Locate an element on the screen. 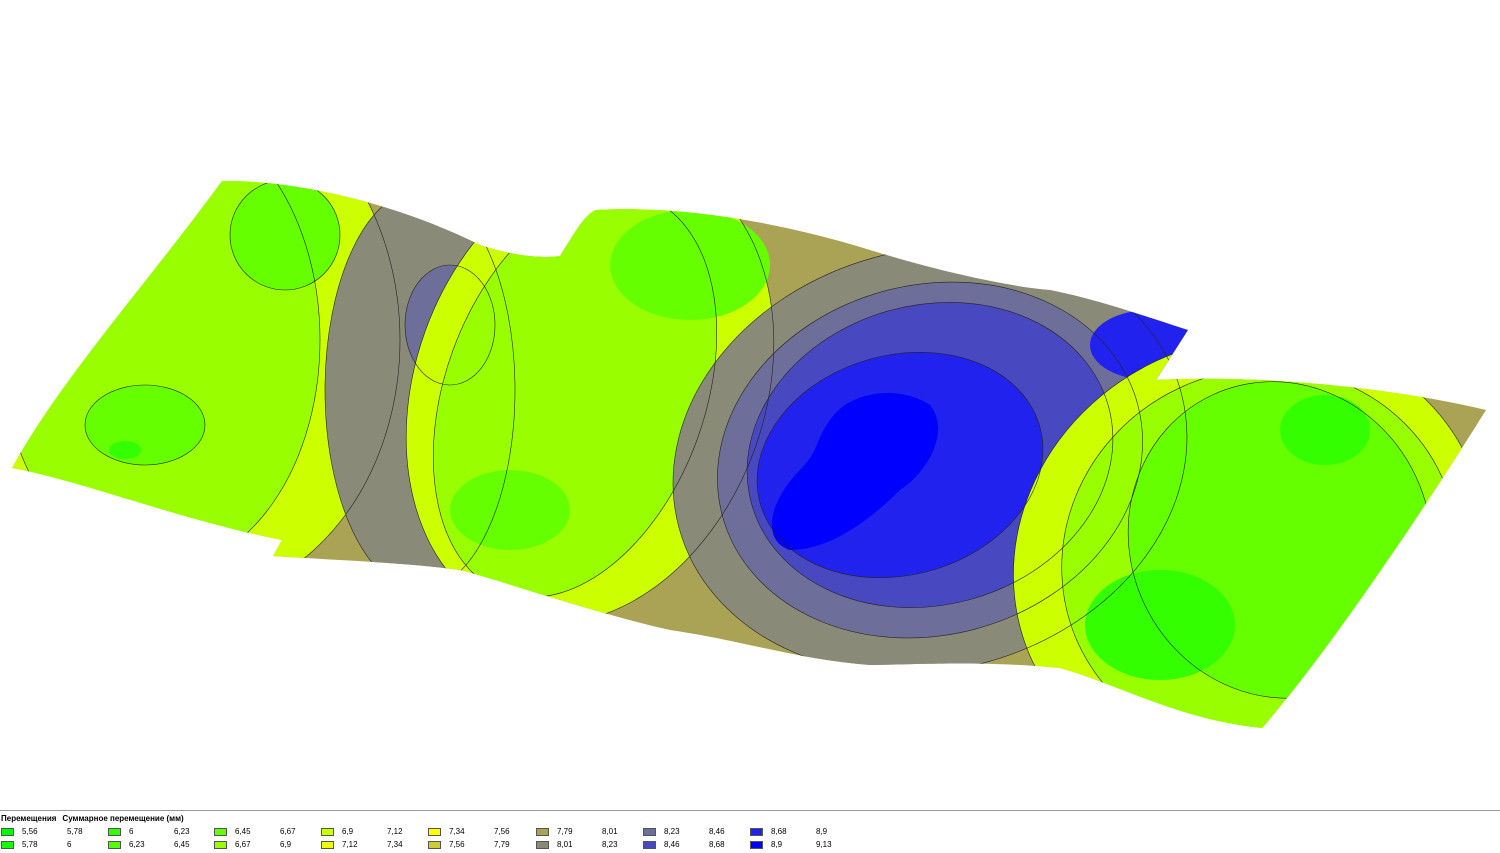 The width and height of the screenshot is (1500, 853). range-to: 8,68 is located at coordinates (717, 844).